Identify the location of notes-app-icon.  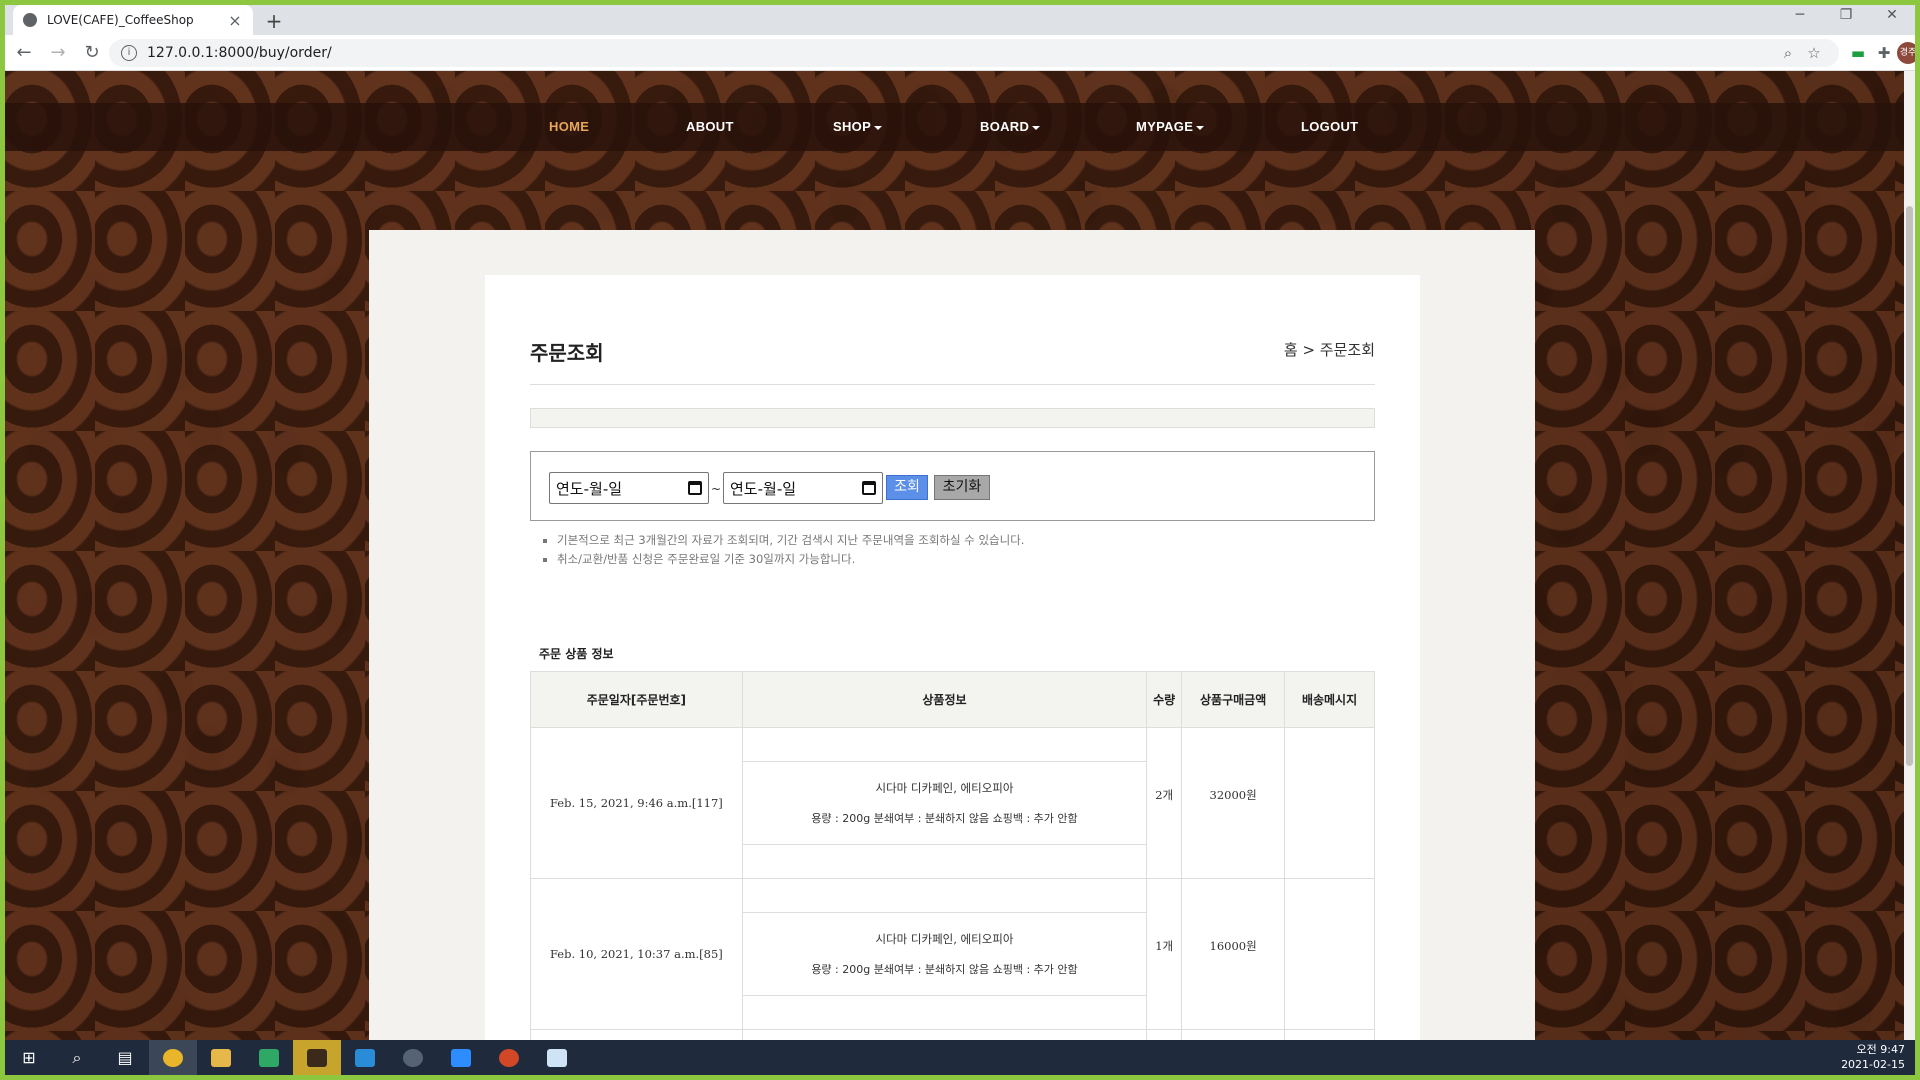
(557, 1057).